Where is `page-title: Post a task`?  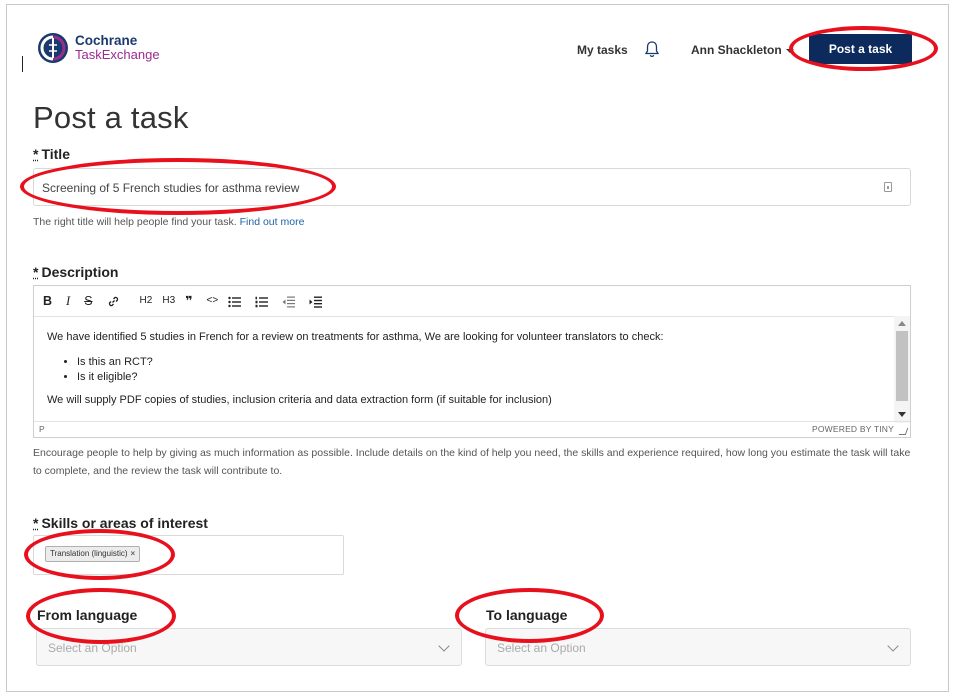 page-title: Post a task is located at coordinates (111, 117).